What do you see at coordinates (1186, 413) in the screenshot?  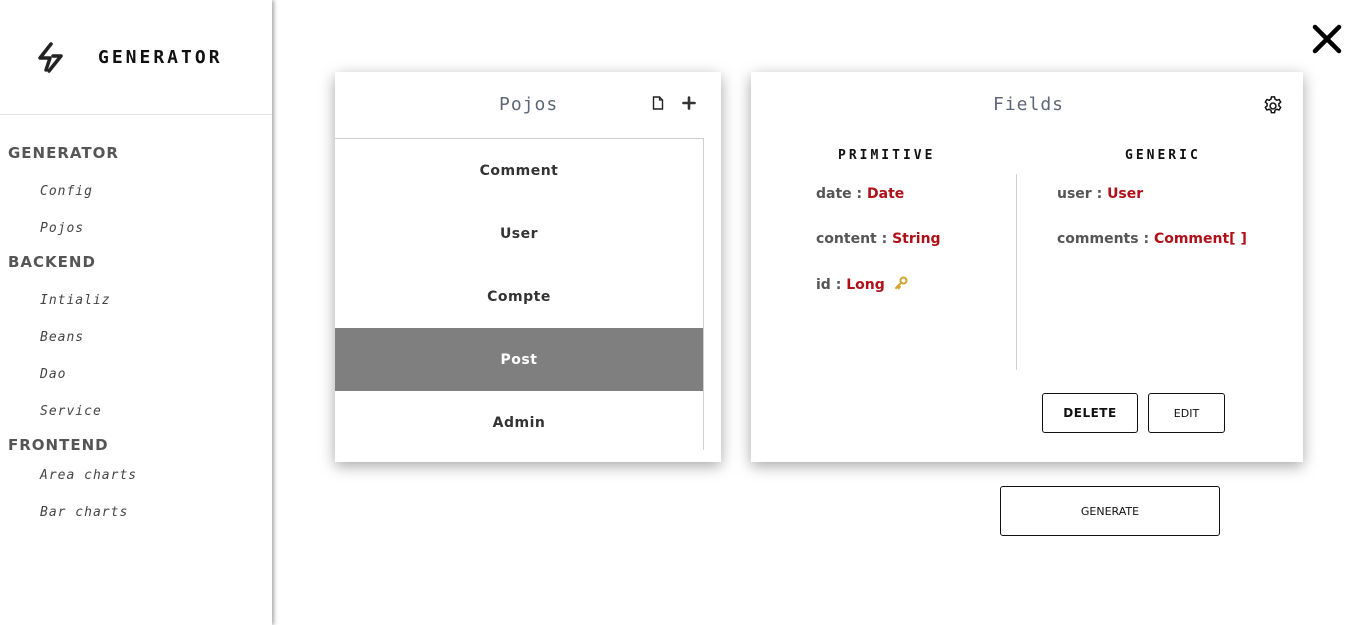 I see `edit-button: EDIT` at bounding box center [1186, 413].